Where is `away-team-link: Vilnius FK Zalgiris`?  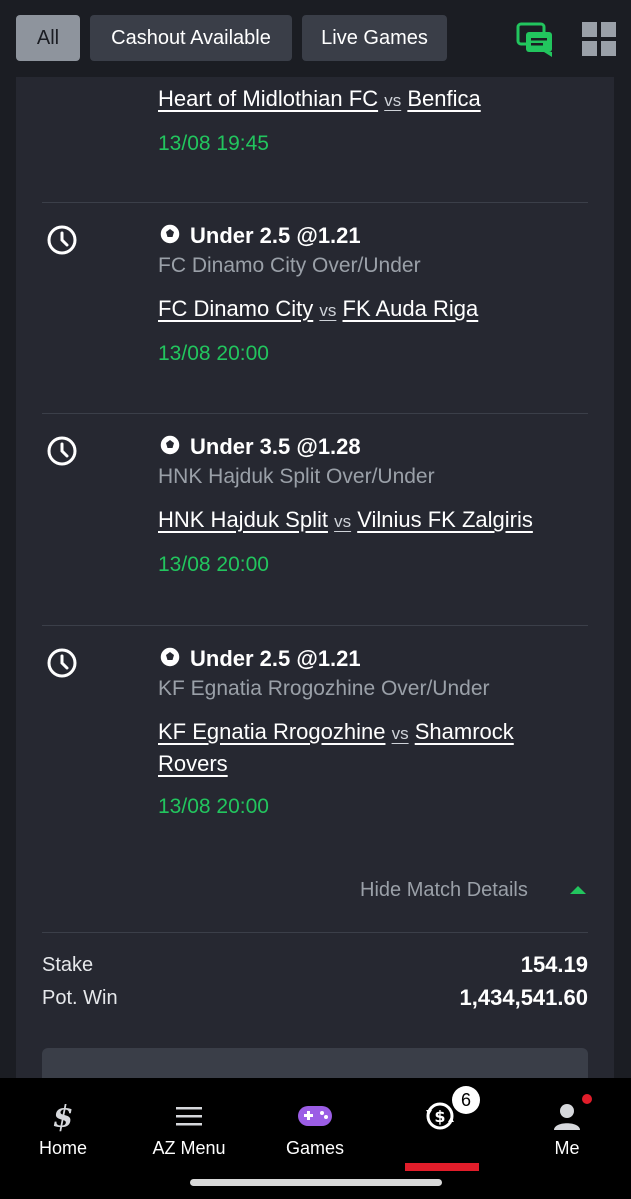
away-team-link: Vilnius FK Zalgiris is located at coordinates (445, 519).